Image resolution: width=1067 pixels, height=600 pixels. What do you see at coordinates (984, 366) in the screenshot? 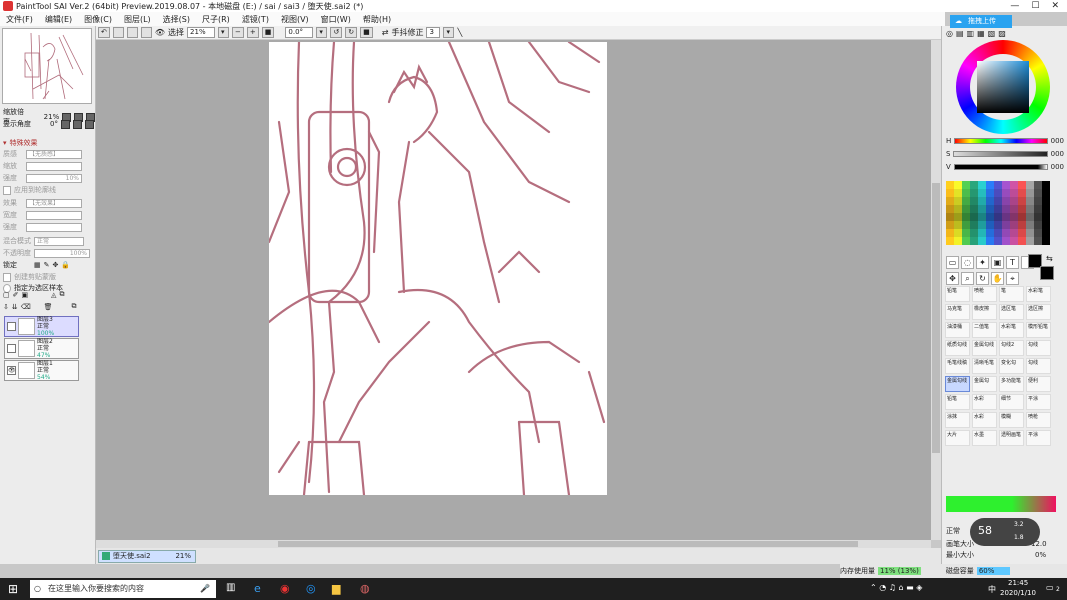
I see `brush-slot: 清晰毛笔` at bounding box center [984, 366].